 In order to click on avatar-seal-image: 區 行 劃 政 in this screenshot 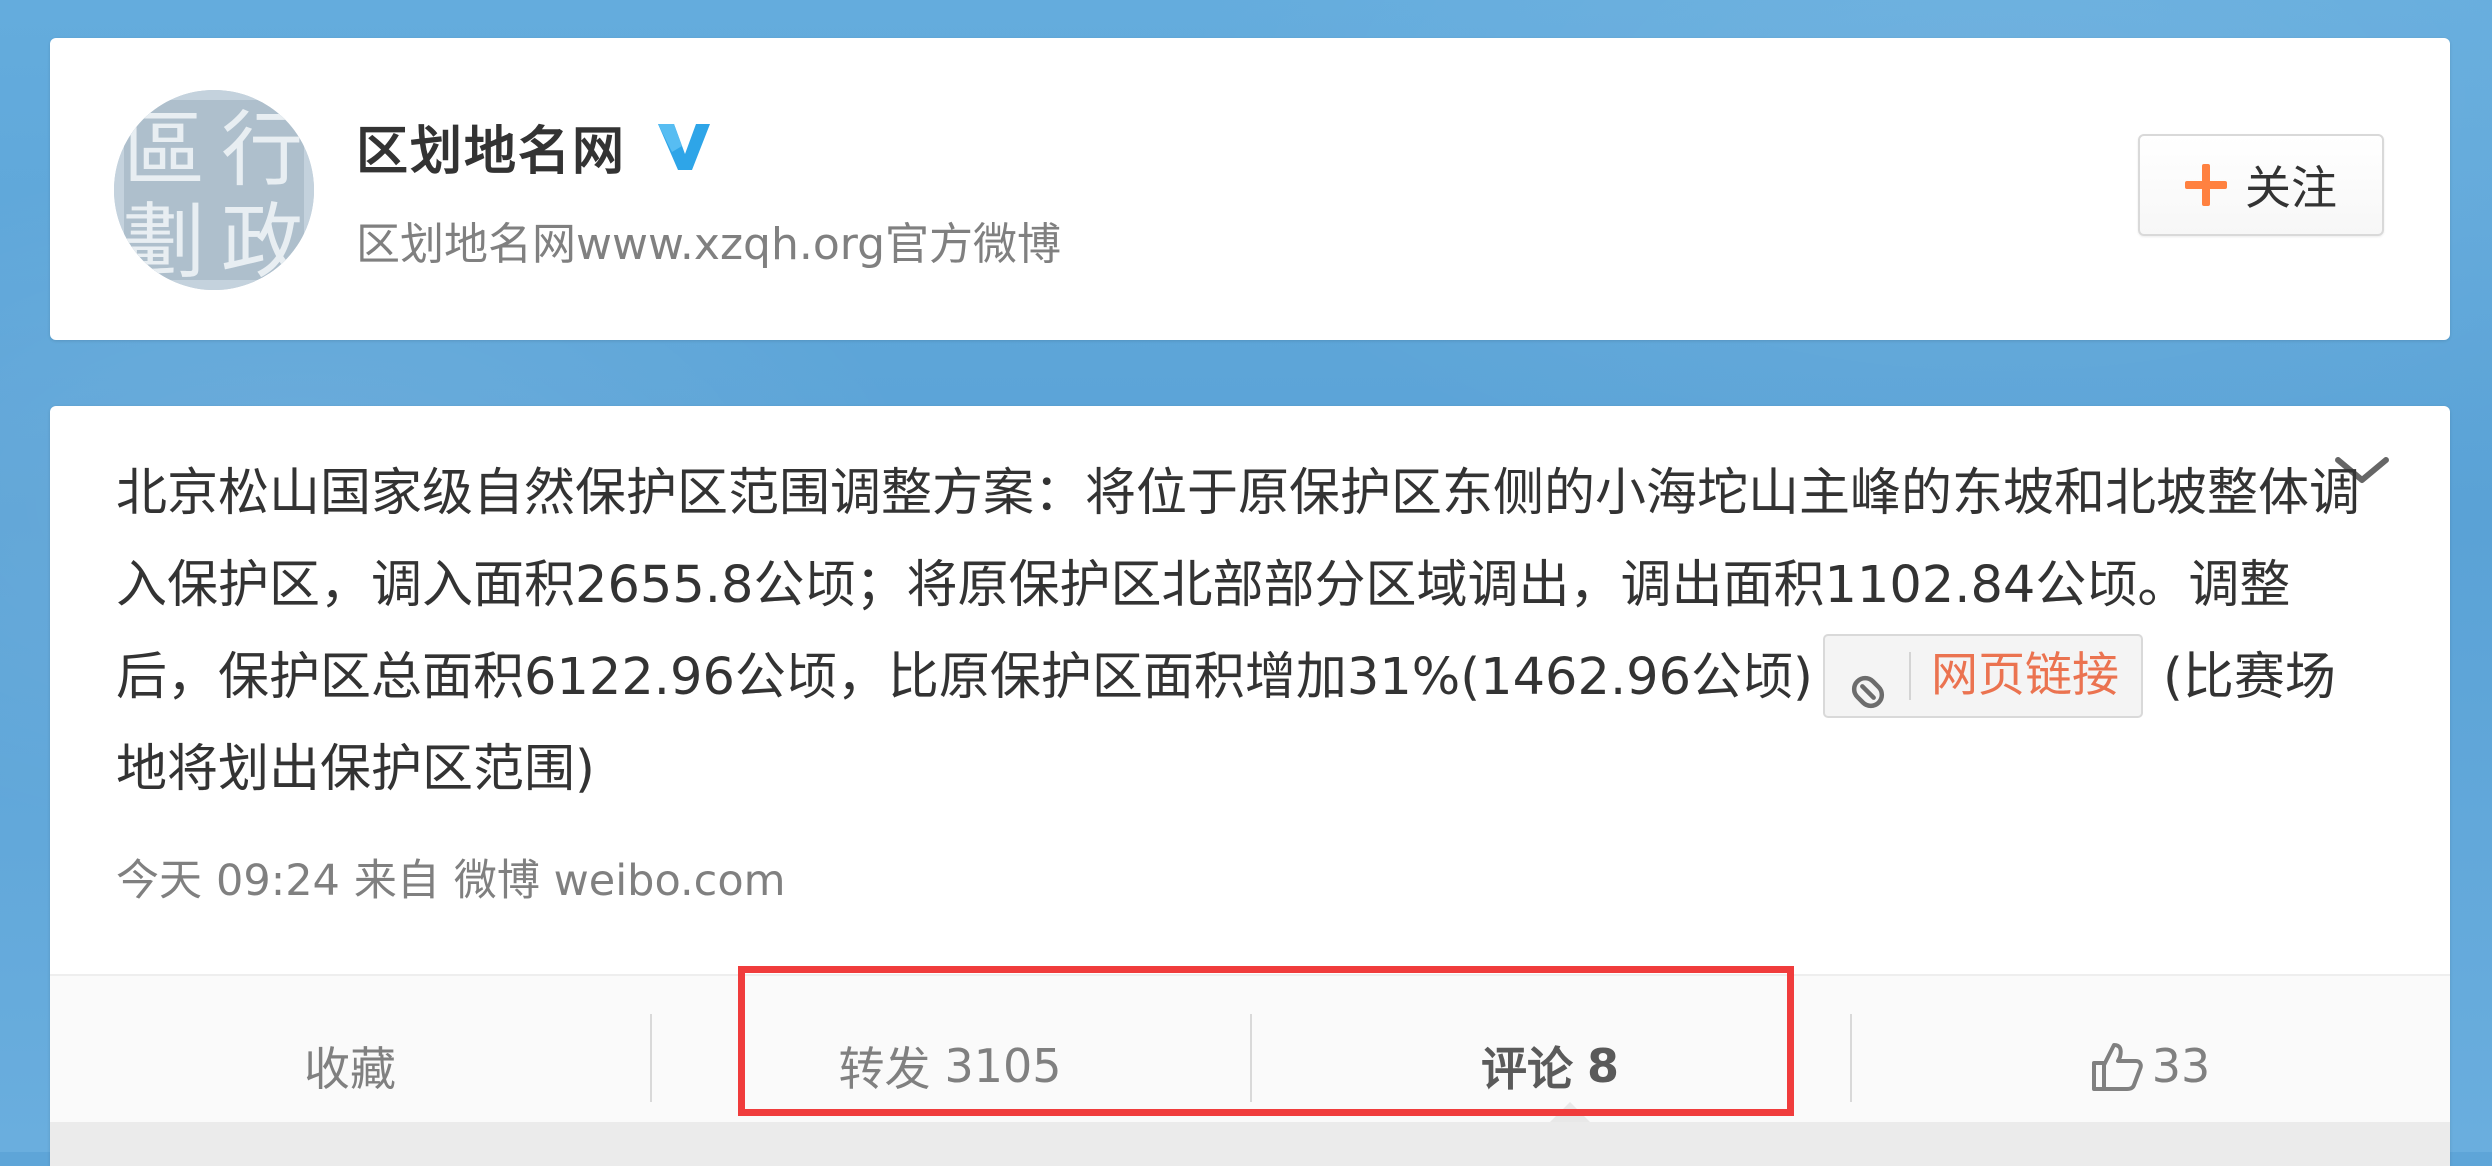, I will do `click(214, 190)`.